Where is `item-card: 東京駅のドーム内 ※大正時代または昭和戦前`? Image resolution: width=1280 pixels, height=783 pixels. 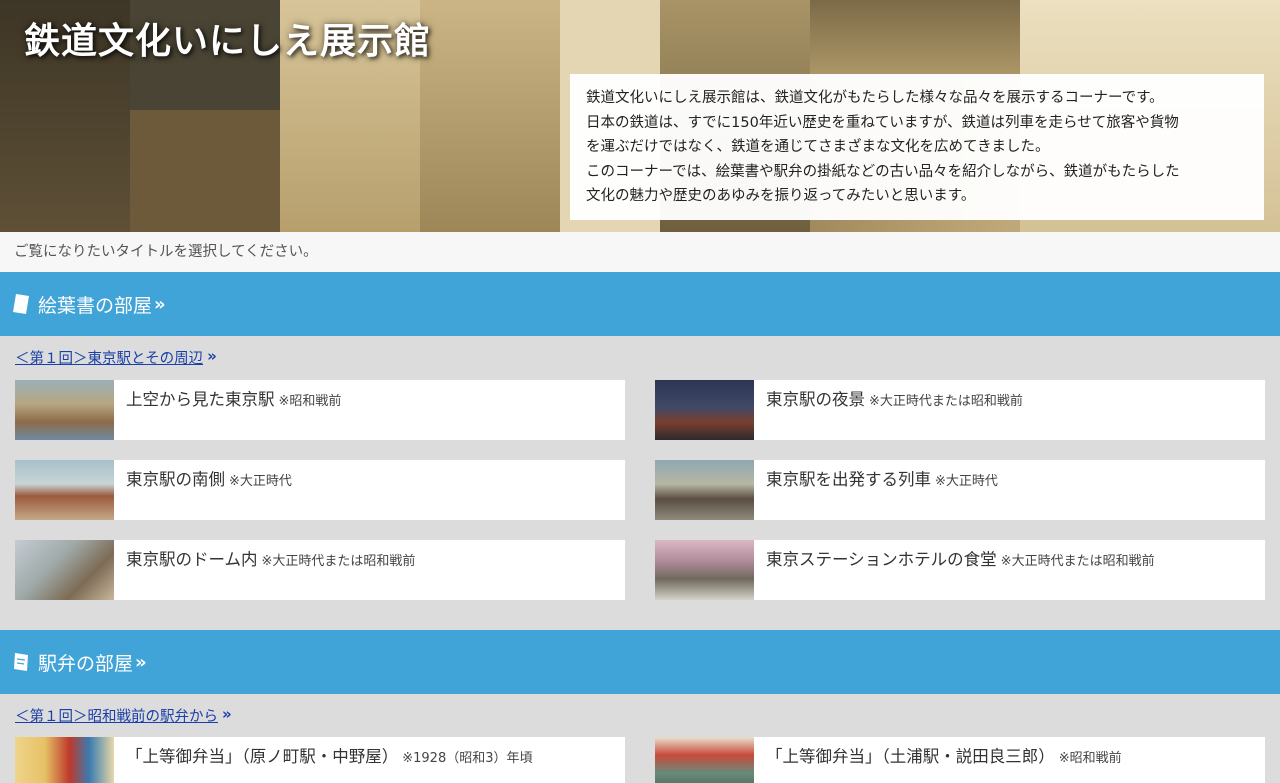 item-card: 東京駅のドーム内 ※大正時代または昭和戦前 is located at coordinates (320, 570).